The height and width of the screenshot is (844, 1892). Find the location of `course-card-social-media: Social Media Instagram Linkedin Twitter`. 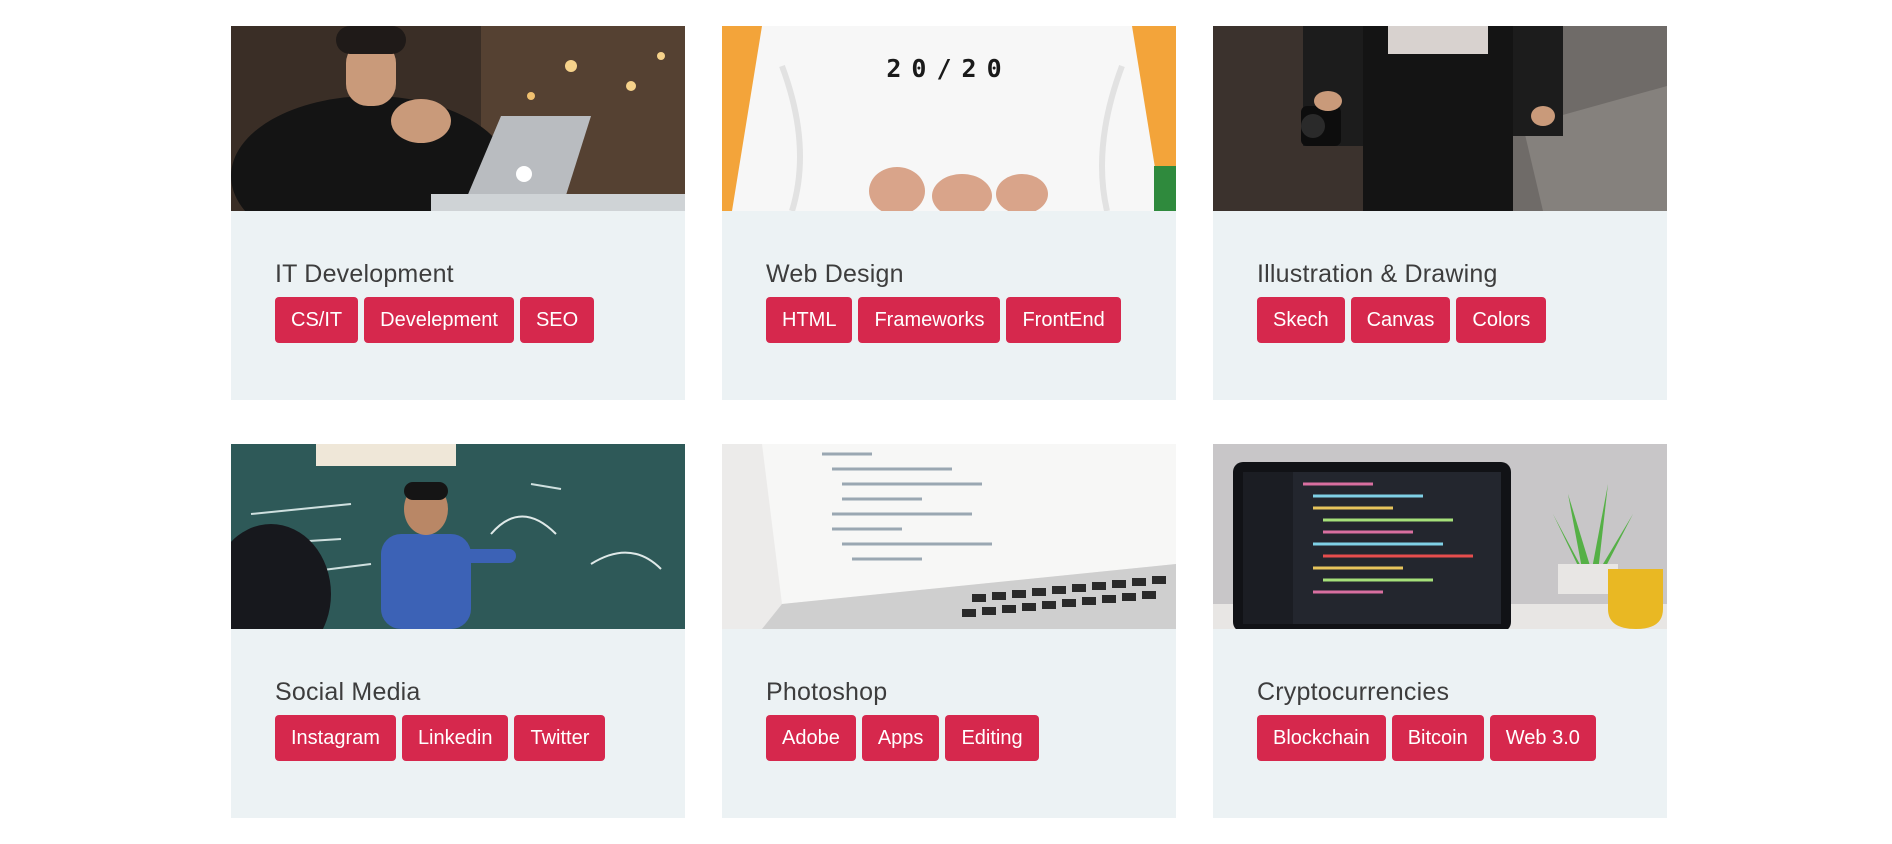

course-card-social-media: Social Media Instagram Linkedin Twitter is located at coordinates (458, 631).